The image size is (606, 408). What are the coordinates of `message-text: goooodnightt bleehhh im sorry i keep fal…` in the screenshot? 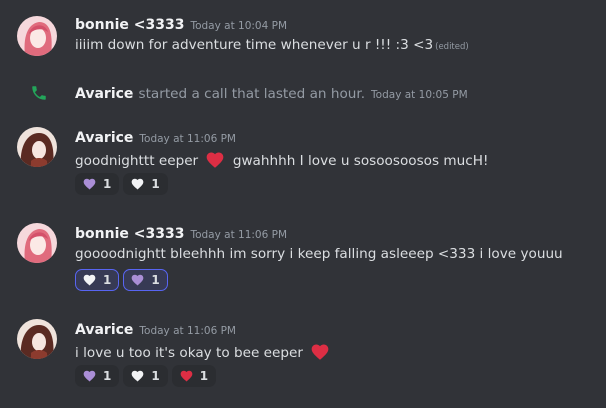 It's located at (319, 254).